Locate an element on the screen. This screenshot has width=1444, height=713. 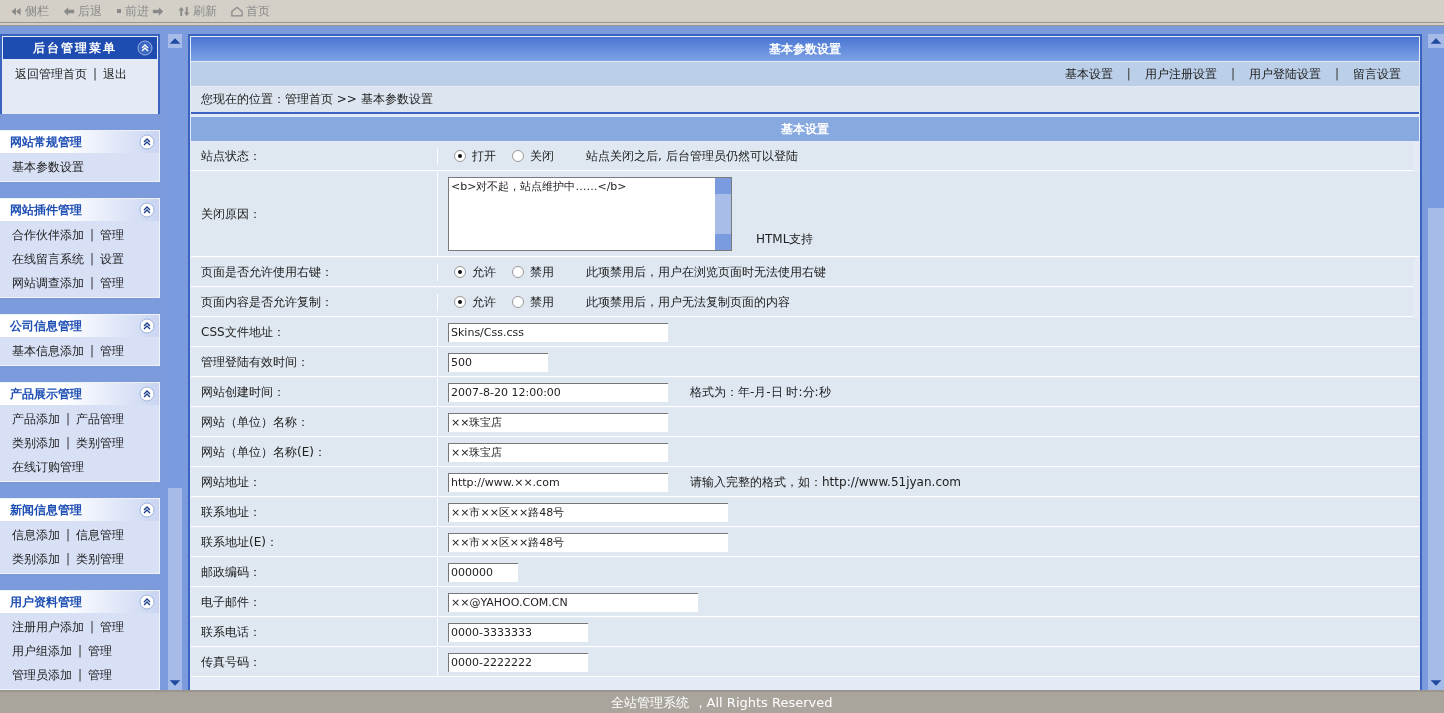
field-label: 电子邮件： is located at coordinates (231, 602).